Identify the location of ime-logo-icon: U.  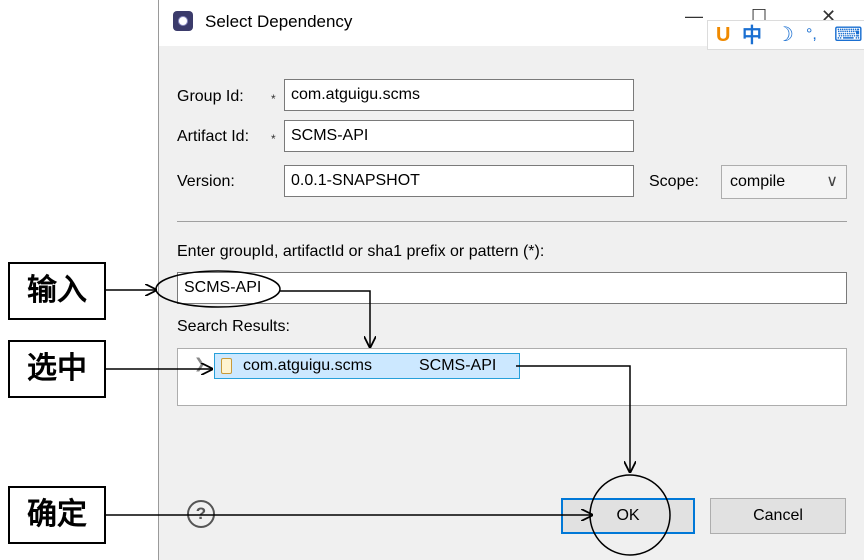
(723, 35).